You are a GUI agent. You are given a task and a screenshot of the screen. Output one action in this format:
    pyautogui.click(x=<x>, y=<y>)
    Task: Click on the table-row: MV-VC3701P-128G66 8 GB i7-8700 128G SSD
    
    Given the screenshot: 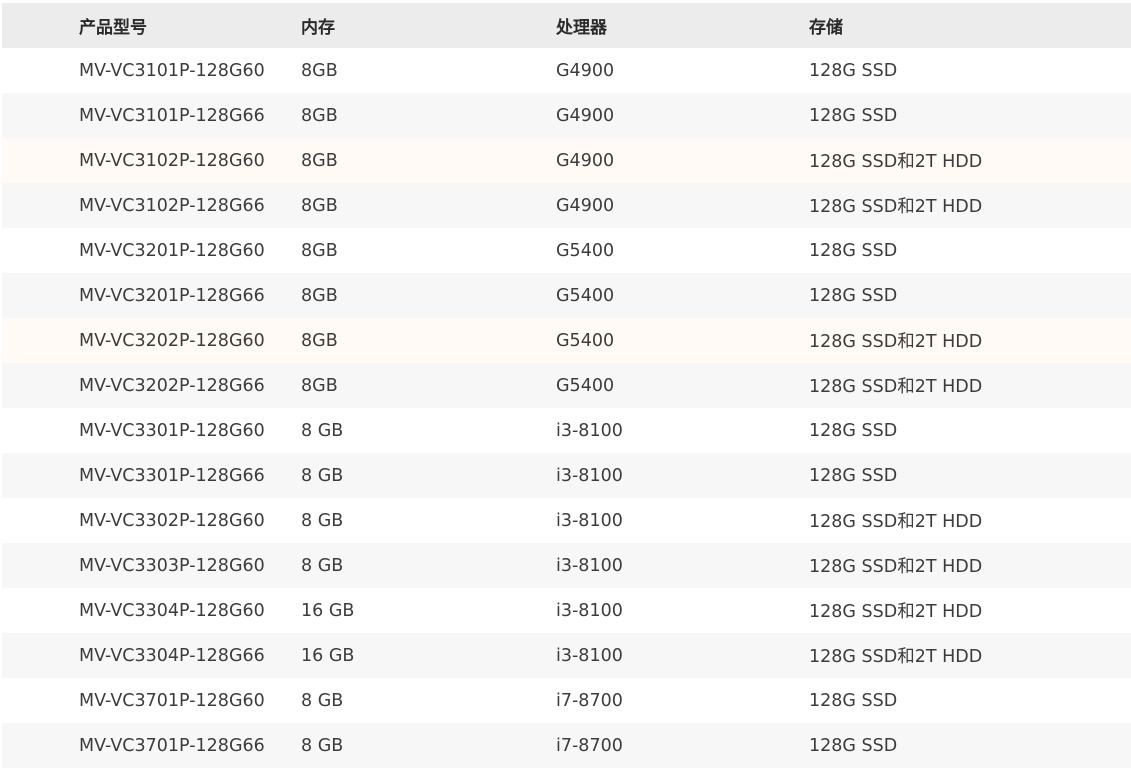 What is the action you would take?
    pyautogui.click(x=566, y=745)
    